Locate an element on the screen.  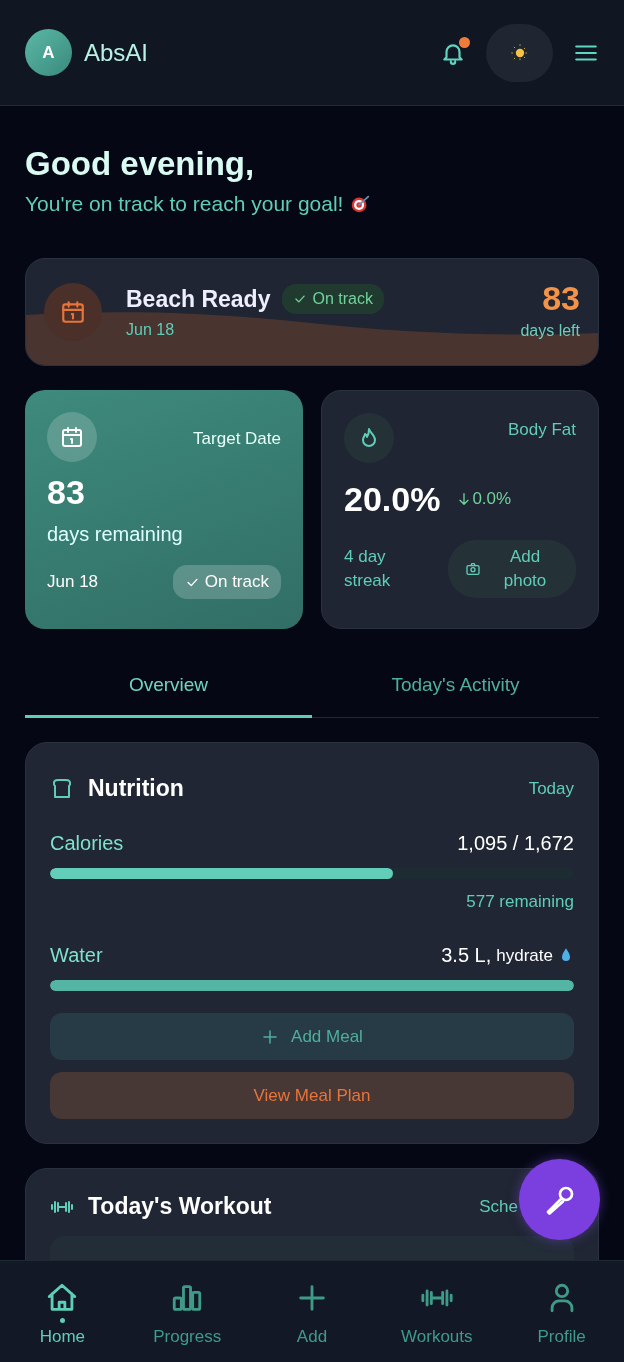
card-title: Today's Workout is located at coordinates (180, 1207).